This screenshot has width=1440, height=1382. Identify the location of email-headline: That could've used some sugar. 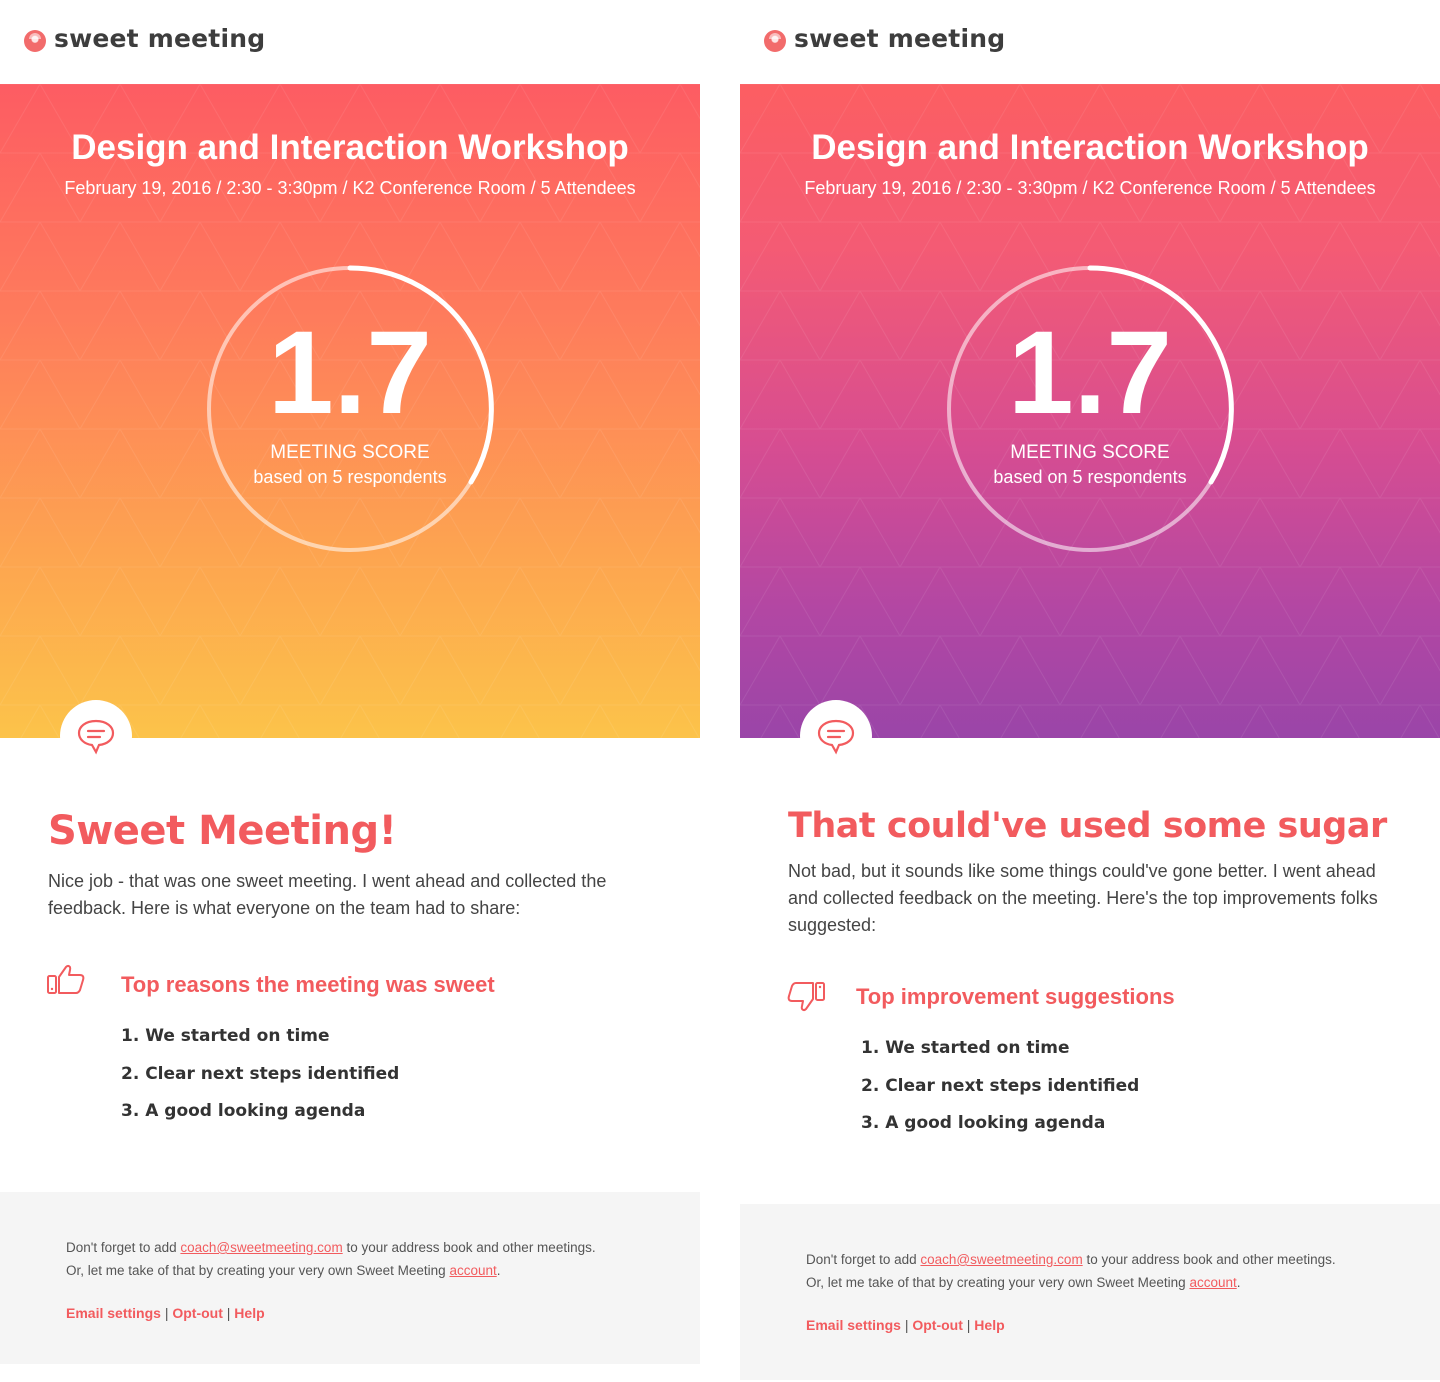
(1087, 826).